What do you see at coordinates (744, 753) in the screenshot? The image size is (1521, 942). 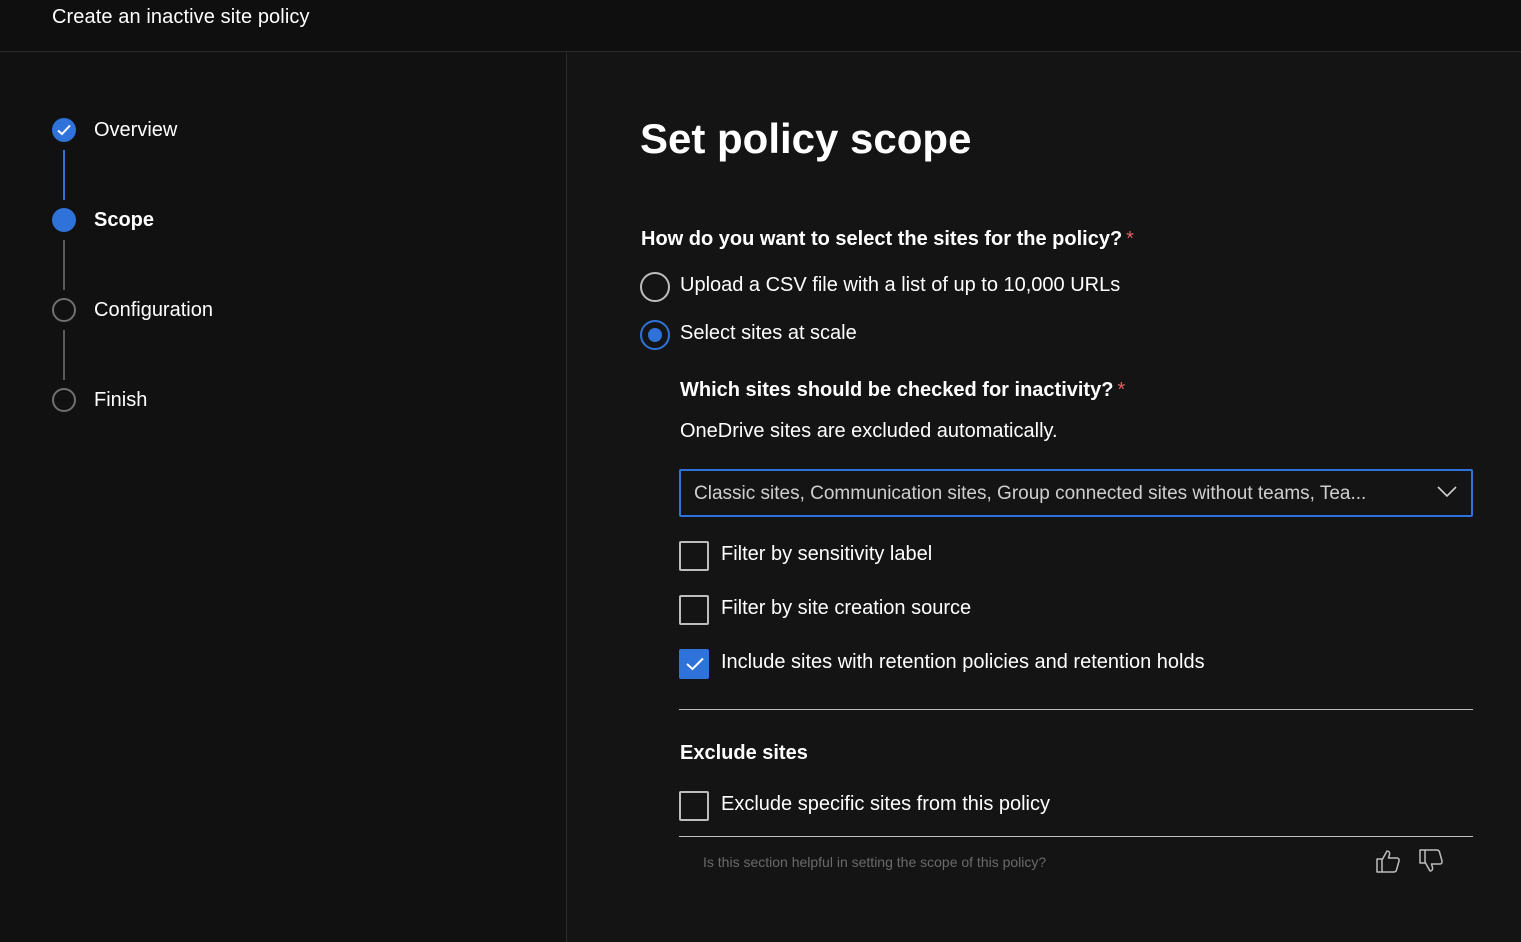 I see `exclude-sites-heading: Exclude sites` at bounding box center [744, 753].